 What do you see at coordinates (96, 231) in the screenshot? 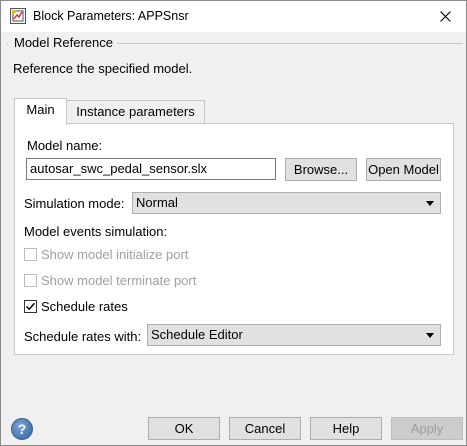
I see `model-events-label: Model events simulation:` at bounding box center [96, 231].